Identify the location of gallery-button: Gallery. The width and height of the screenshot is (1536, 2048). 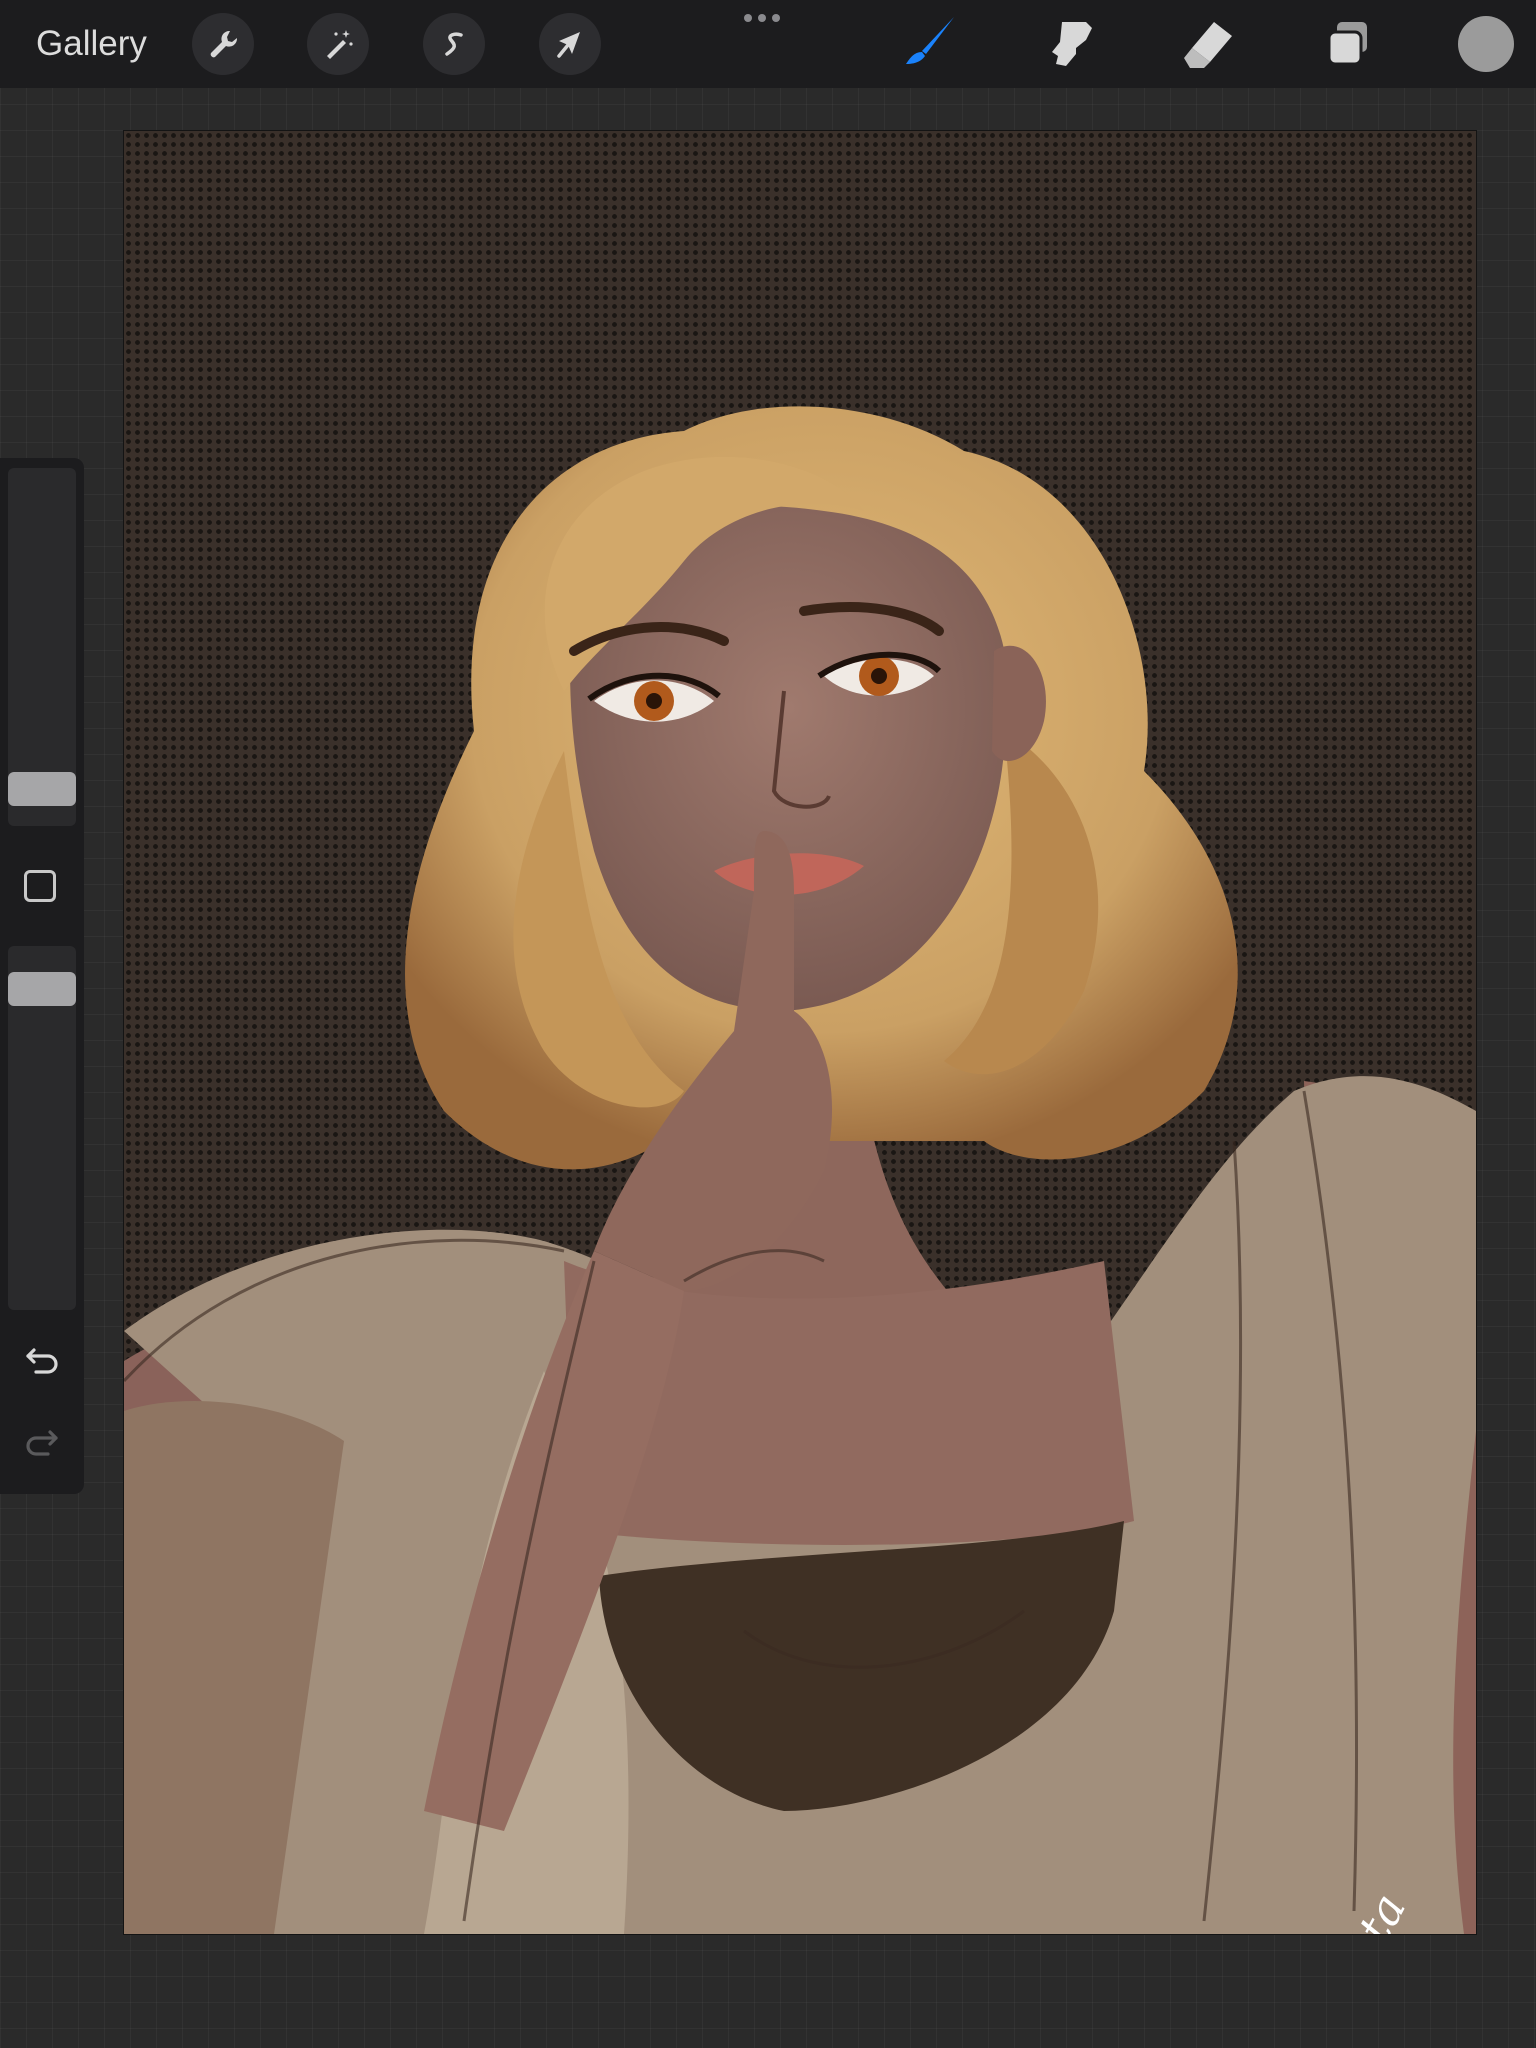
(91, 44).